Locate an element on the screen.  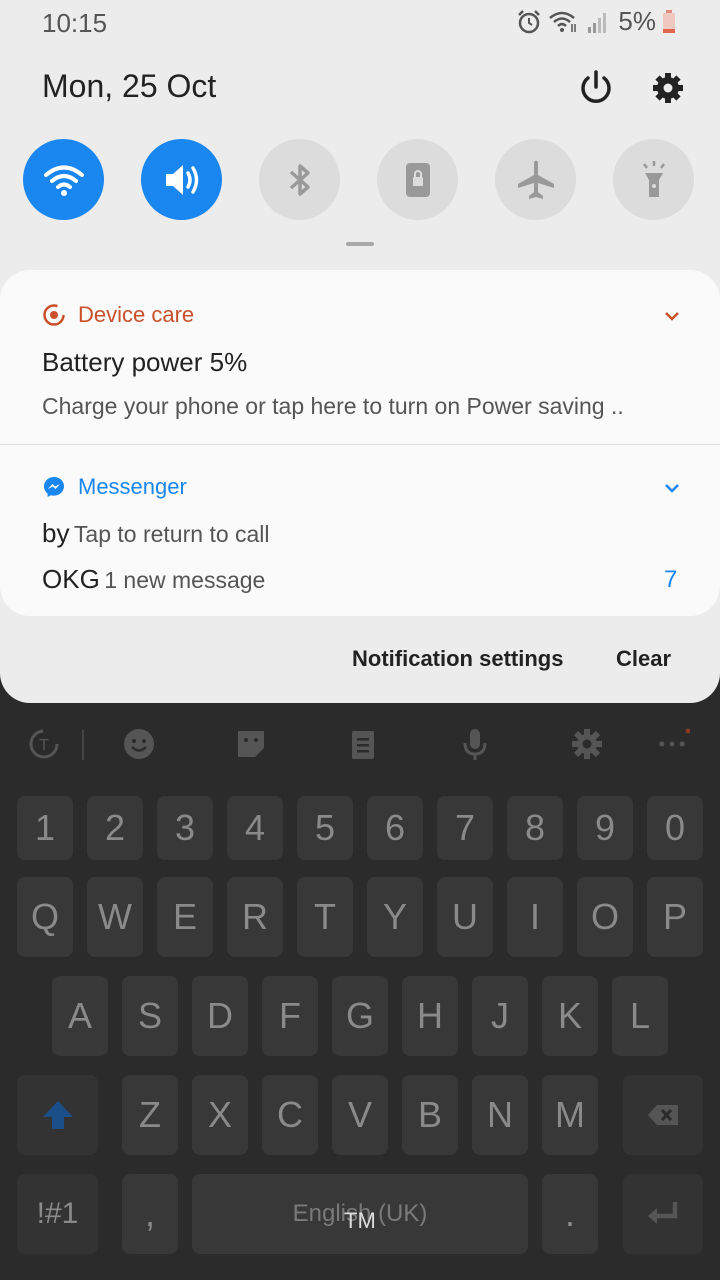
device-care-title: Battery power 5% is located at coordinates (145, 362).